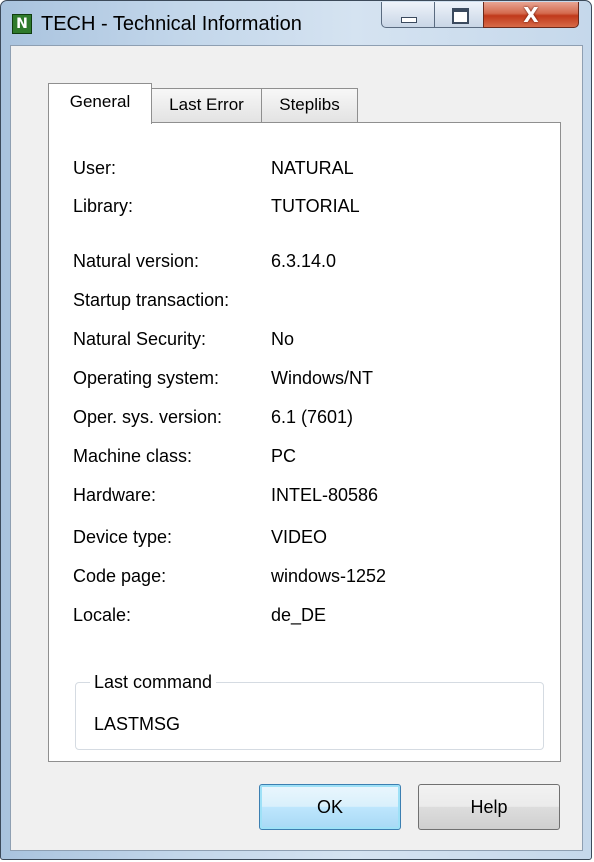  I want to click on info-label: Natural version:, so click(136, 261).